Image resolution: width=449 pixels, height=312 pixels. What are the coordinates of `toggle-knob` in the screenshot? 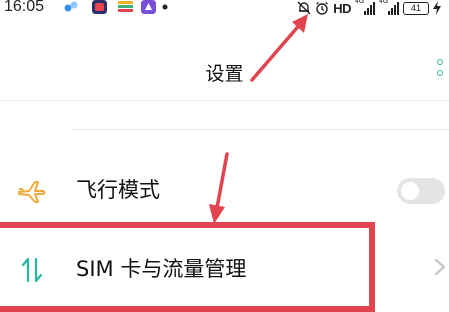 It's located at (410, 191).